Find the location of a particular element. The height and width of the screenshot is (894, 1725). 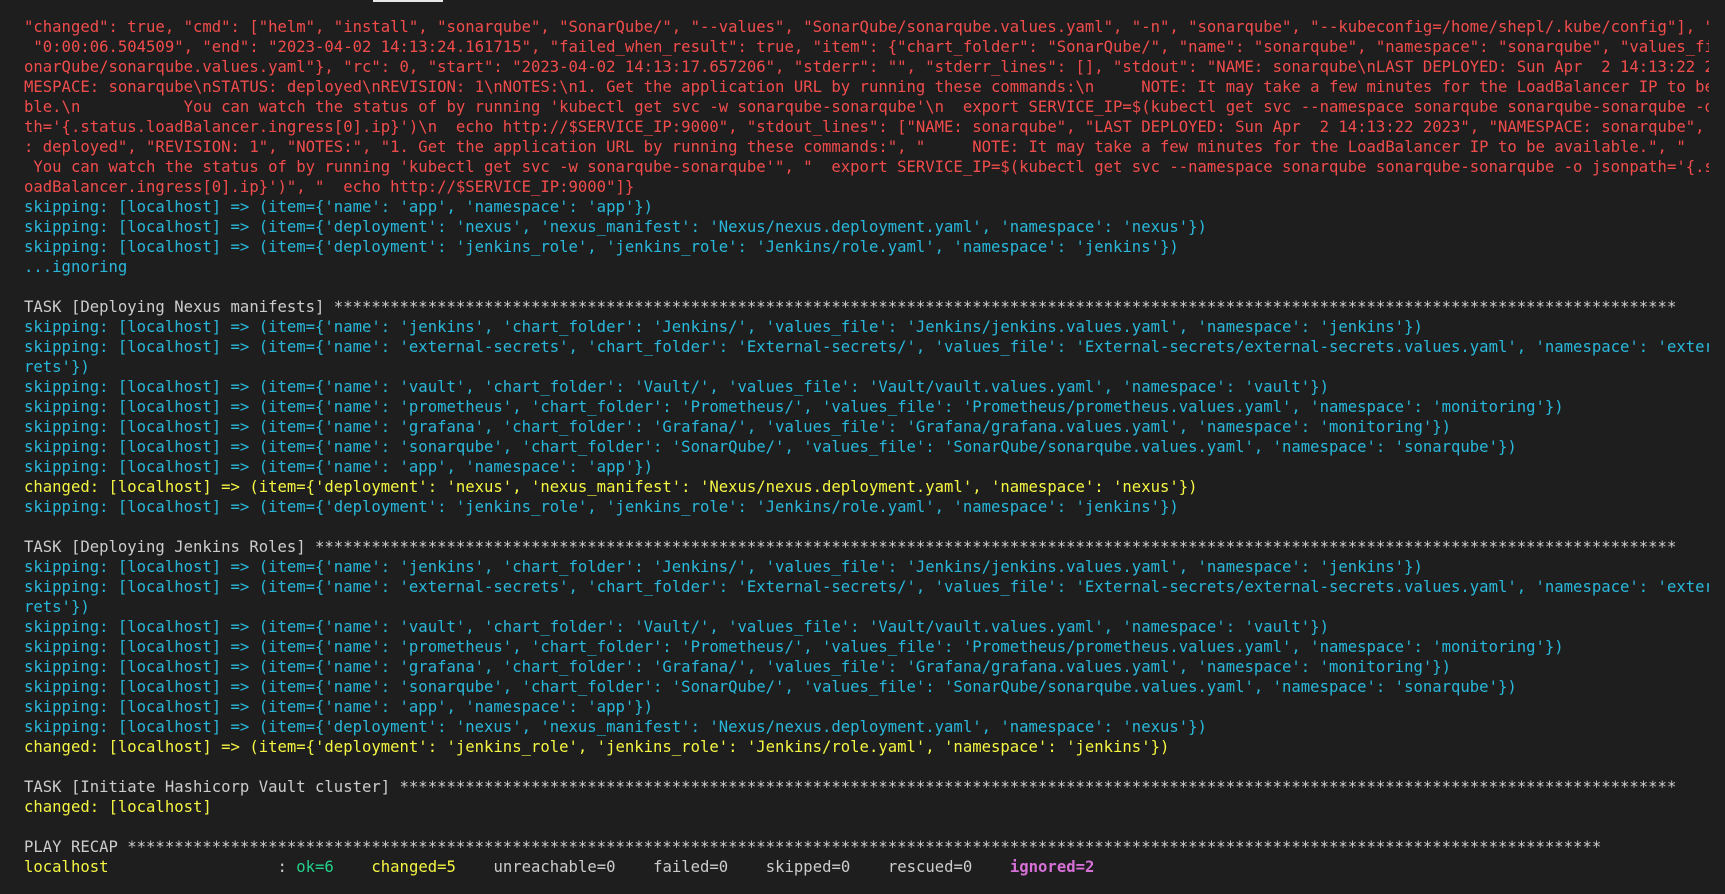

recap-ignored: ignored=2 is located at coordinates (1052, 867).